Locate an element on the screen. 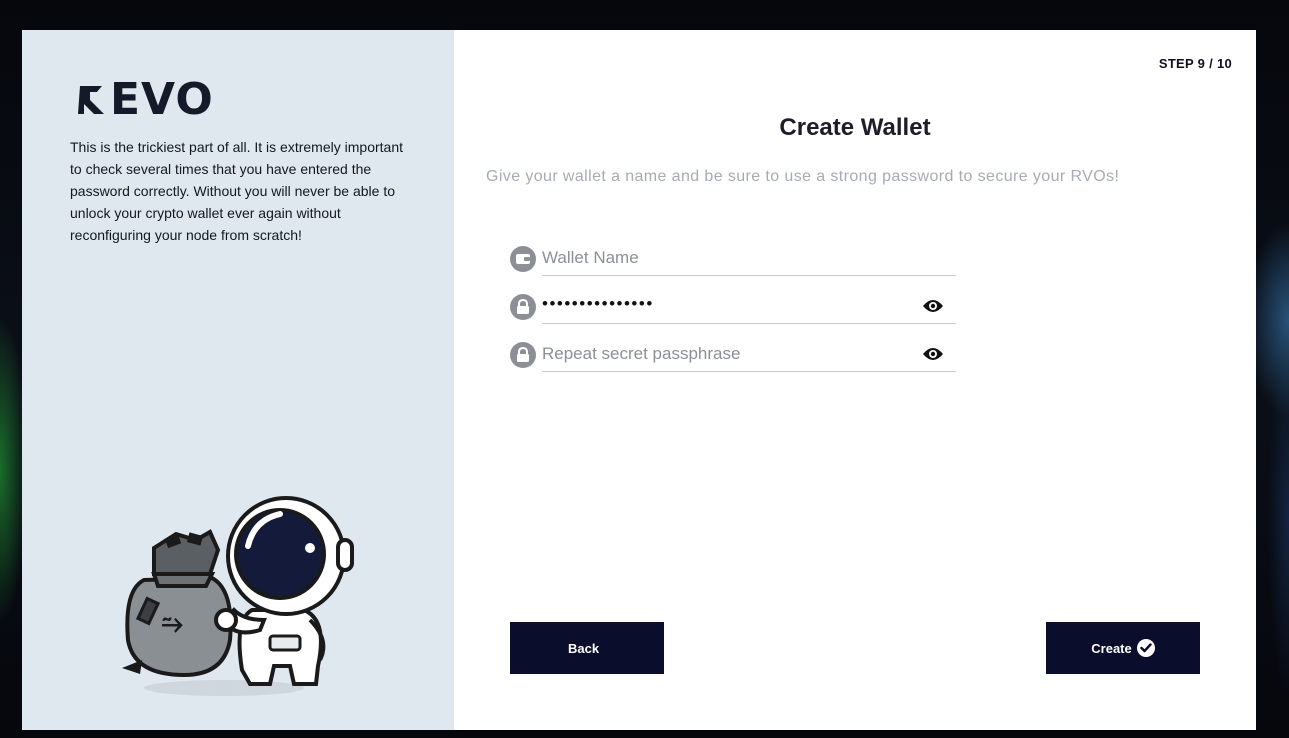  astronaut-illustration: ⥲ is located at coordinates (234, 587).